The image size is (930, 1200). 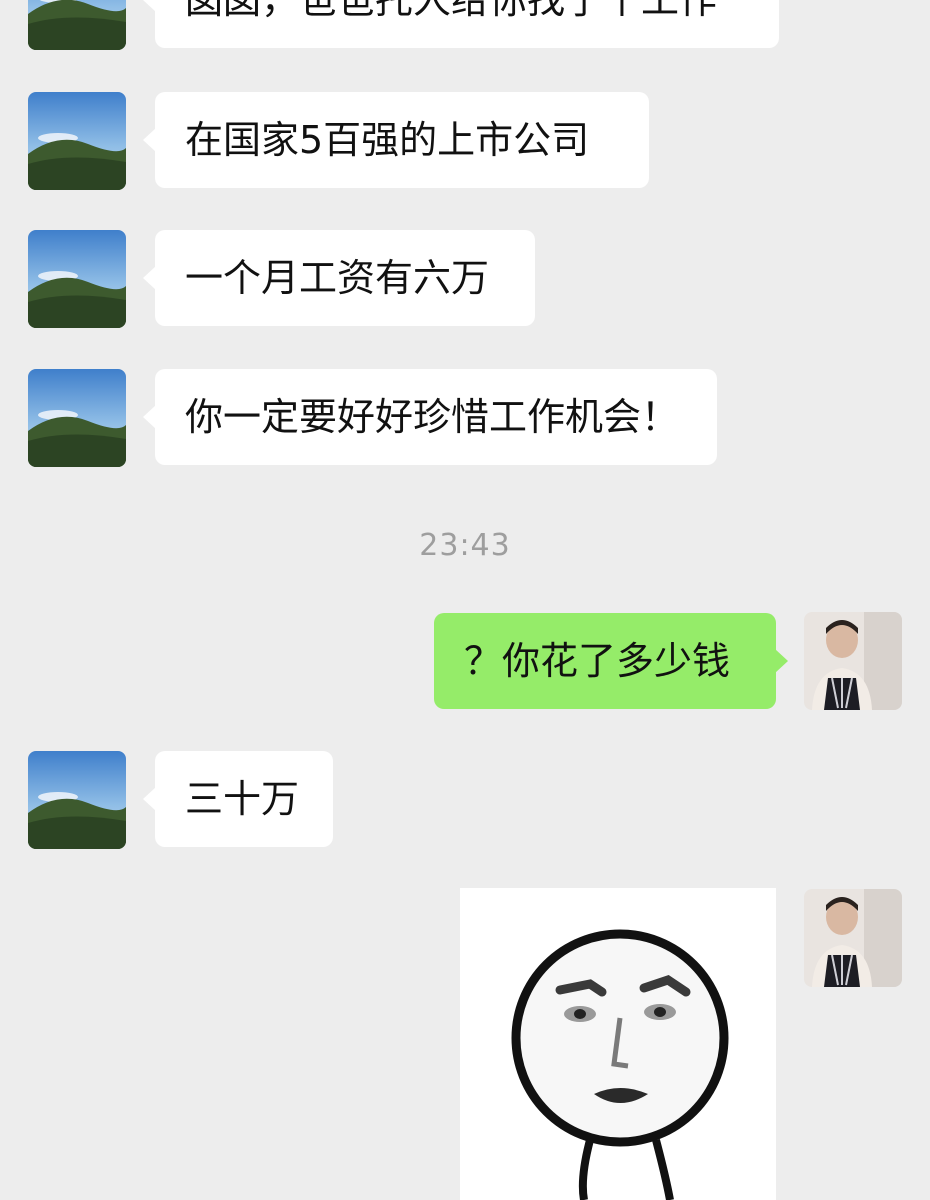 What do you see at coordinates (461, 24) in the screenshot?
I see `message-bubble-incoming: 囡囡，爸爸托人给你找了个工作` at bounding box center [461, 24].